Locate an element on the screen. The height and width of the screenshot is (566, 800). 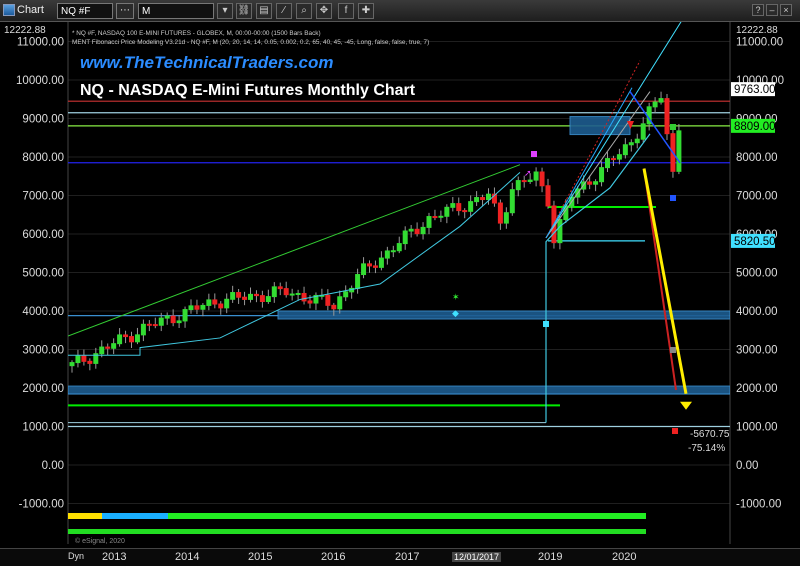
y-tick-right: 3000.00 is located at coordinates (757, 351).